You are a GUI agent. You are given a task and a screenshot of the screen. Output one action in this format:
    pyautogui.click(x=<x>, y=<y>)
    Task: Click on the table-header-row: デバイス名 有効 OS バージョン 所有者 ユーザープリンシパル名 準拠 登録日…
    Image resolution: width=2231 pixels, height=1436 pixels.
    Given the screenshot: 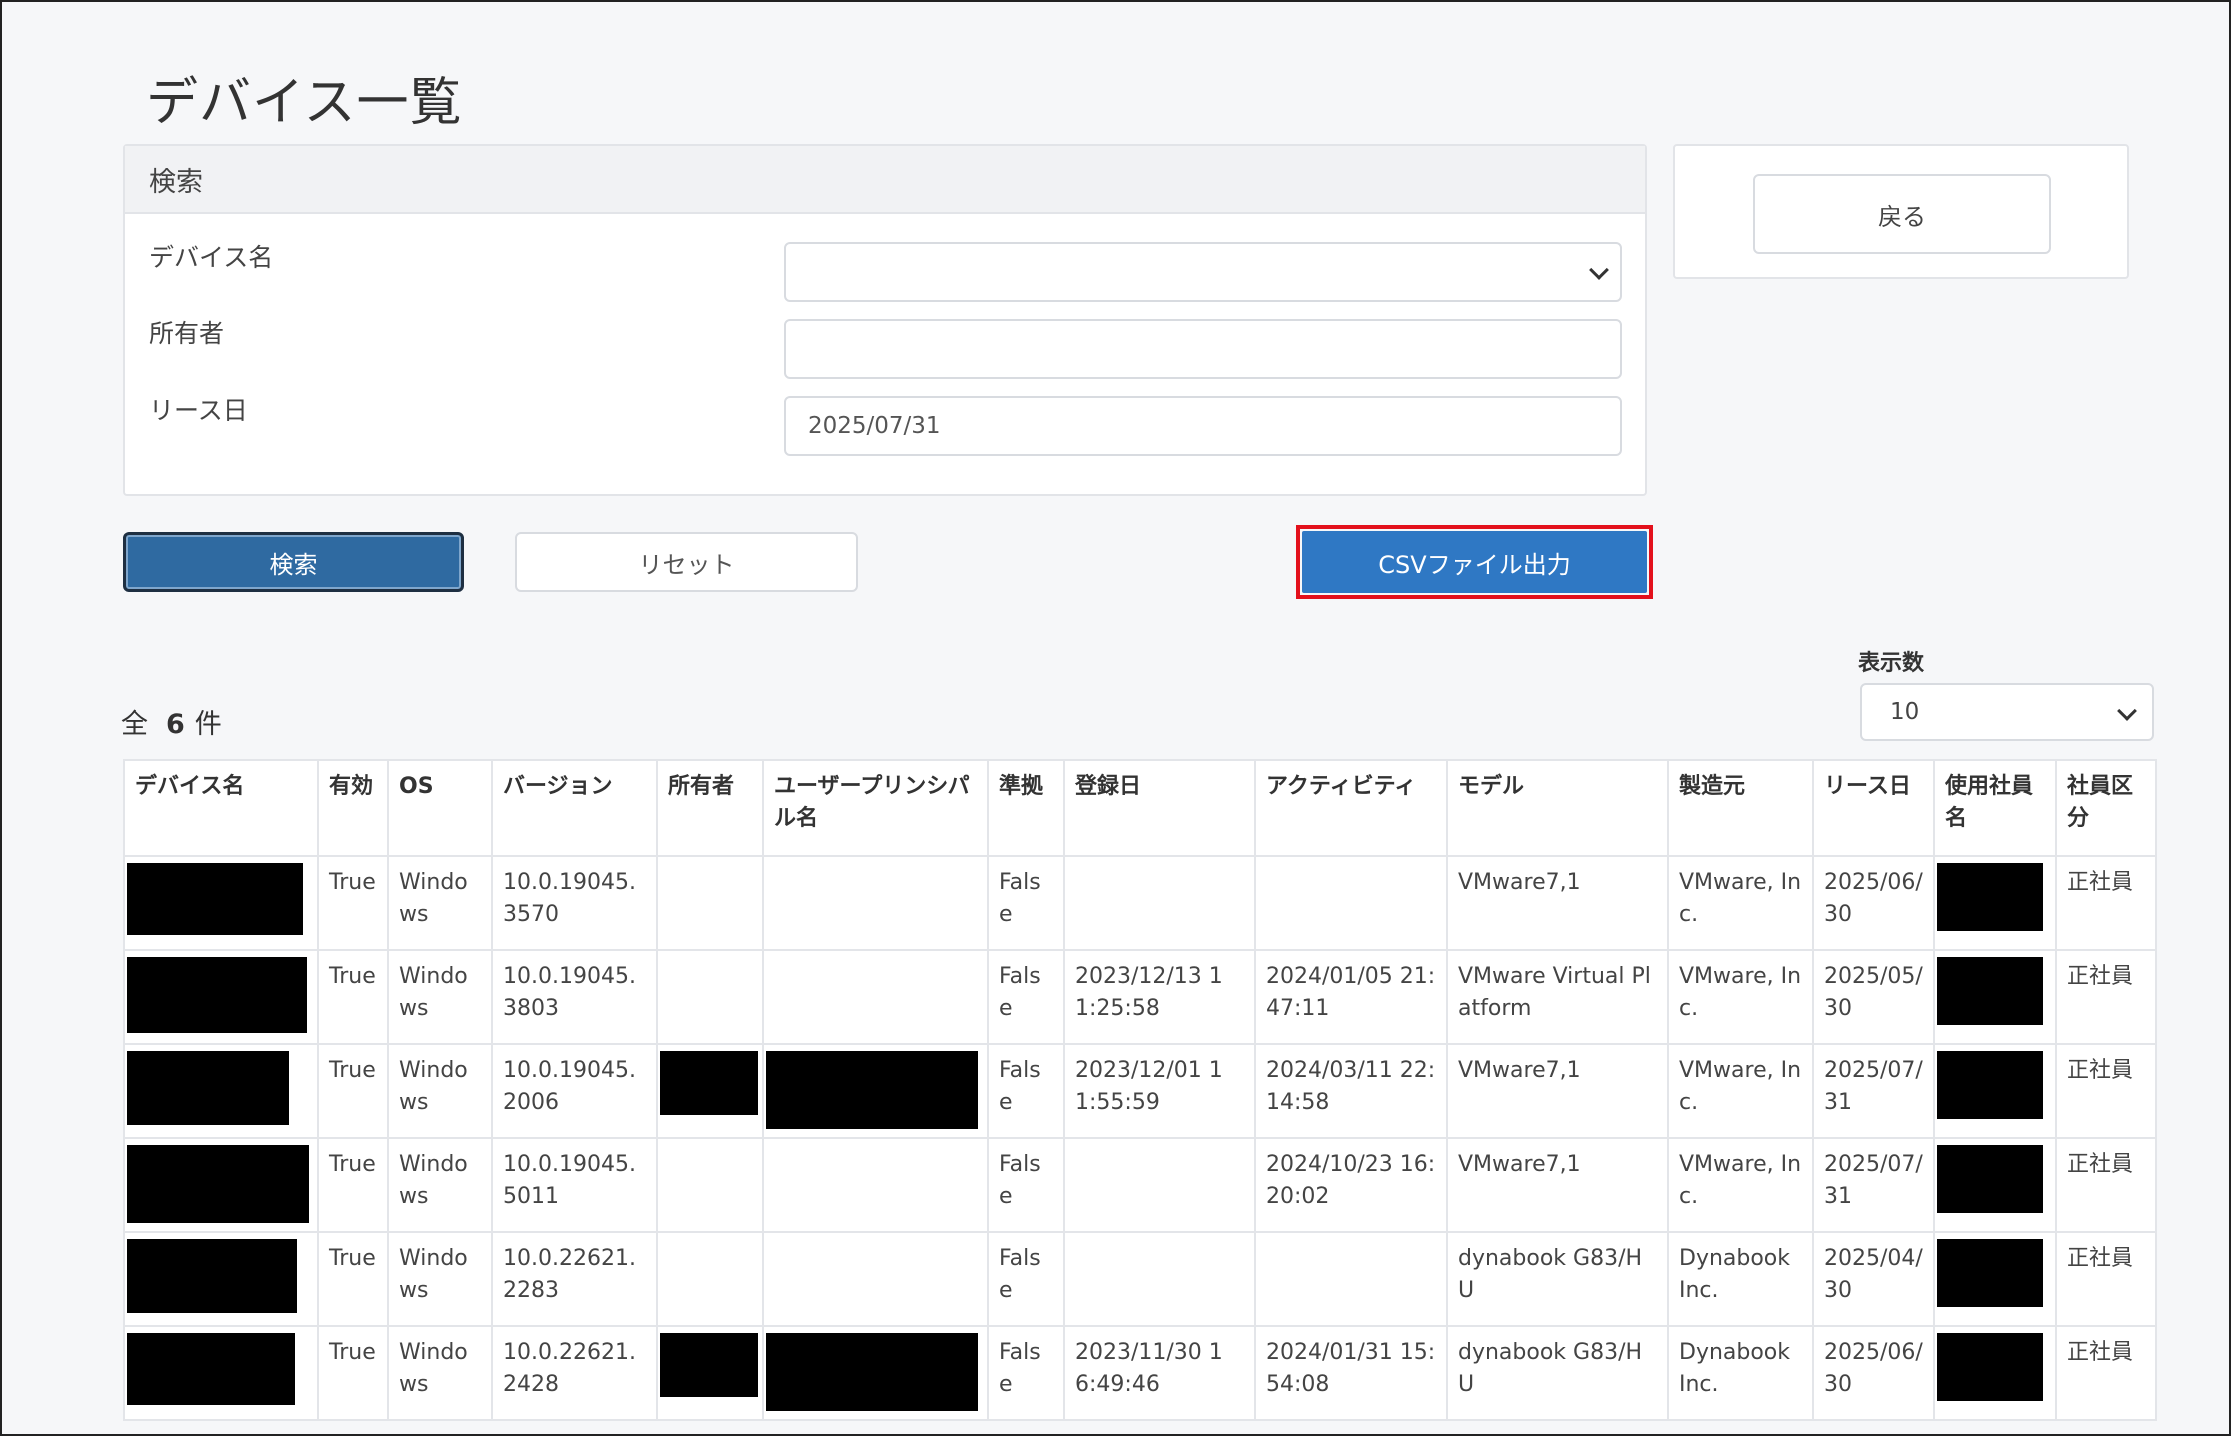 What is the action you would take?
    pyautogui.click(x=1140, y=808)
    